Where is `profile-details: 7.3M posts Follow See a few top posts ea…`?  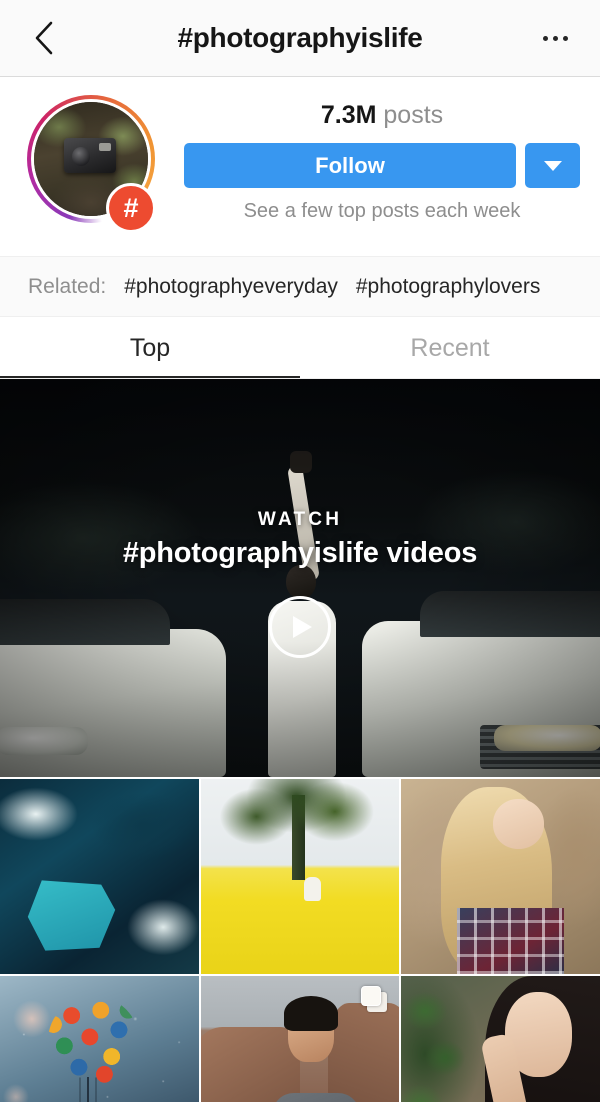
profile-details: 7.3M posts Follow See a few top posts ea… is located at coordinates (371, 159).